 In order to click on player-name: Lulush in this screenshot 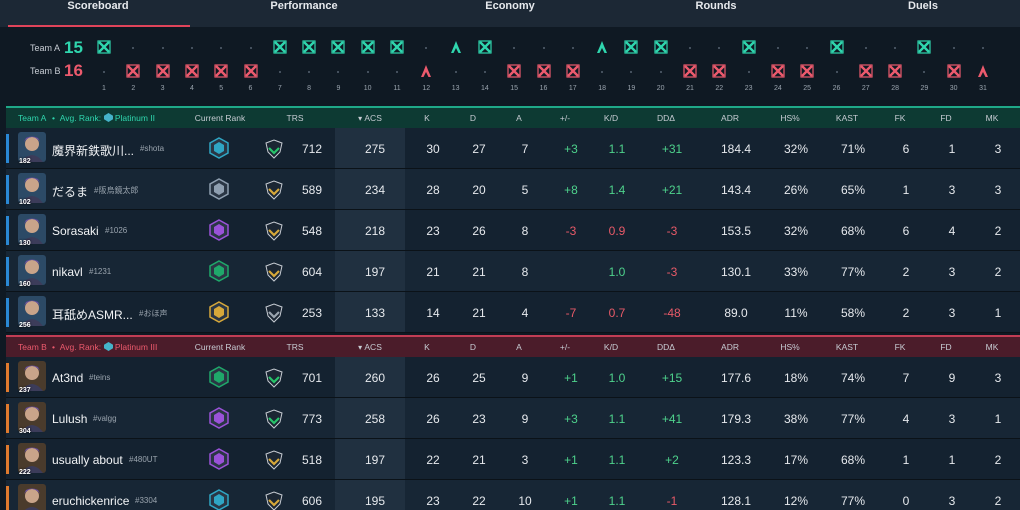, I will do `click(69, 419)`.